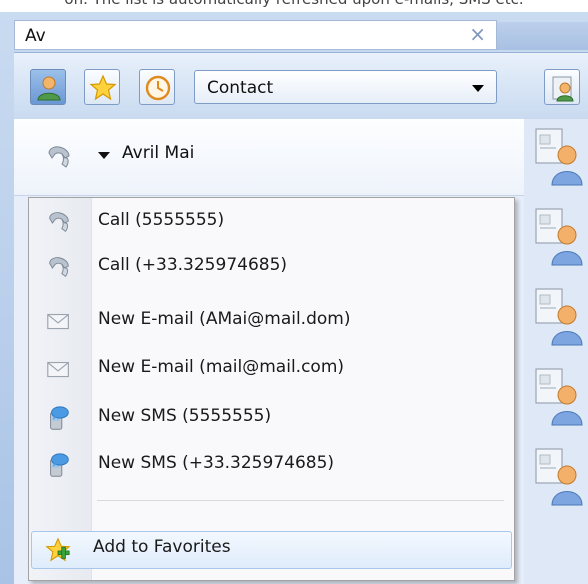 This screenshot has height=584, width=588. What do you see at coordinates (271, 550) in the screenshot?
I see `menu-item-add-favorites: Add to Favorites` at bounding box center [271, 550].